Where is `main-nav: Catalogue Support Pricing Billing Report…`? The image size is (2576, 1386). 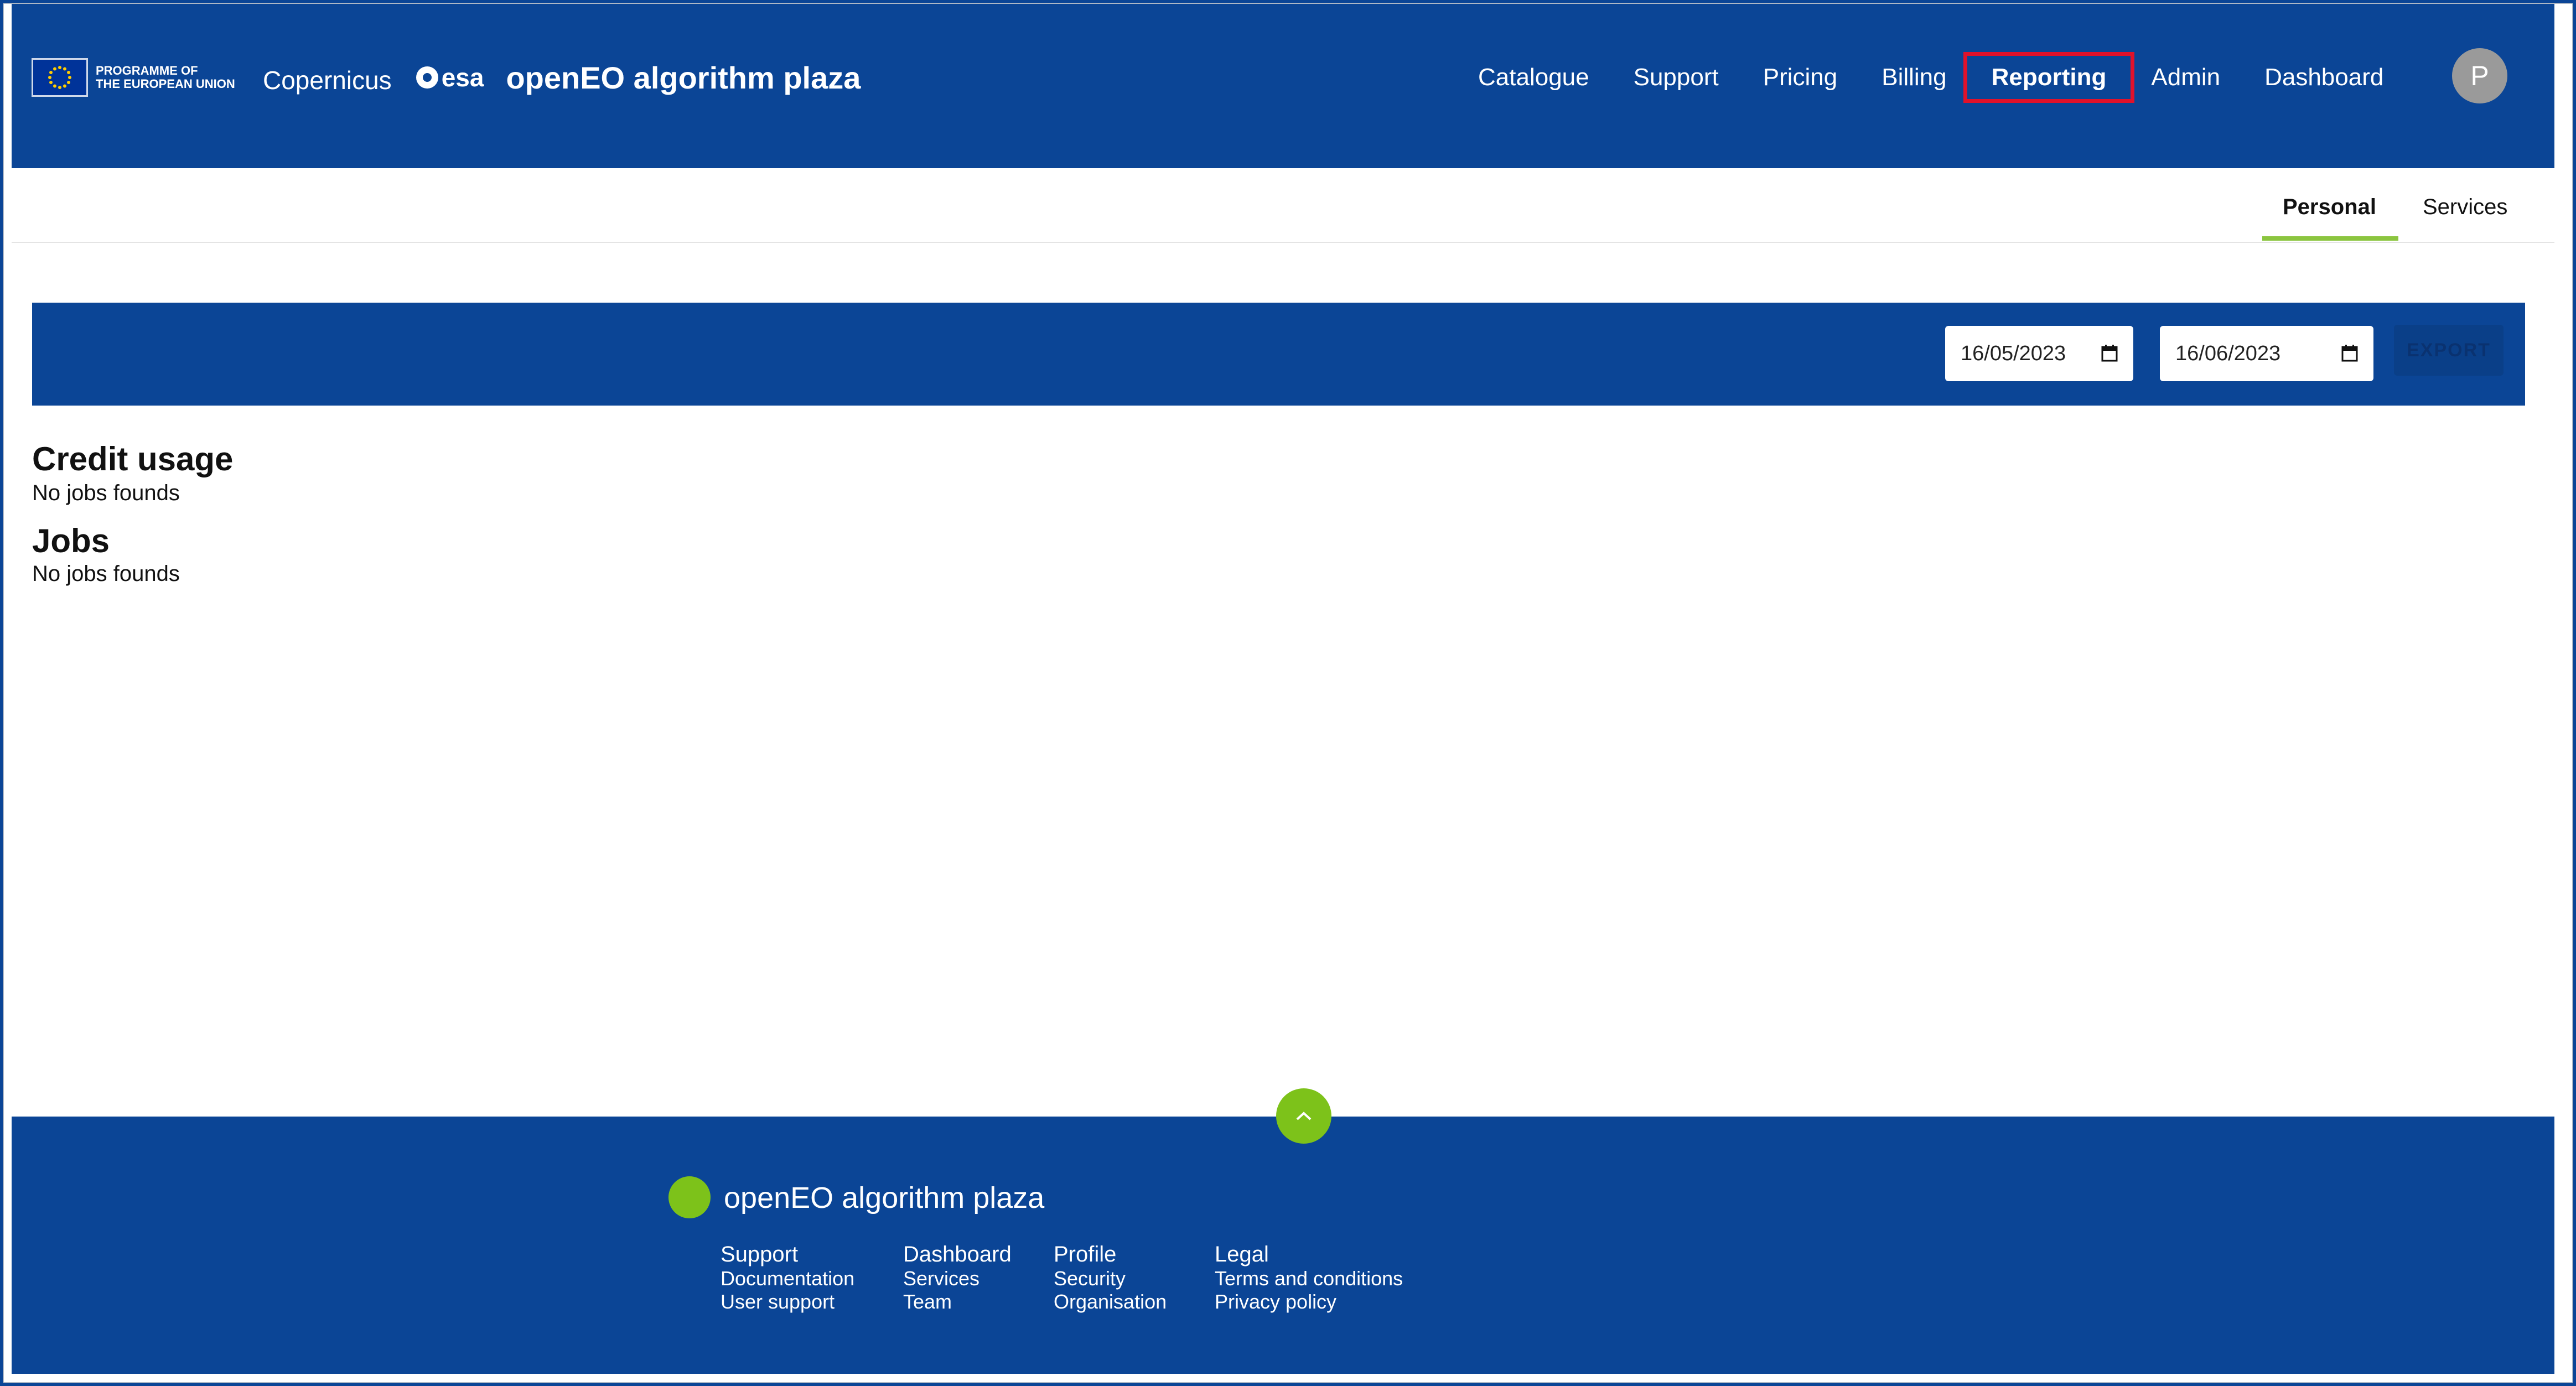
main-nav: Catalogue Support Pricing Billing Report… is located at coordinates (1953, 77).